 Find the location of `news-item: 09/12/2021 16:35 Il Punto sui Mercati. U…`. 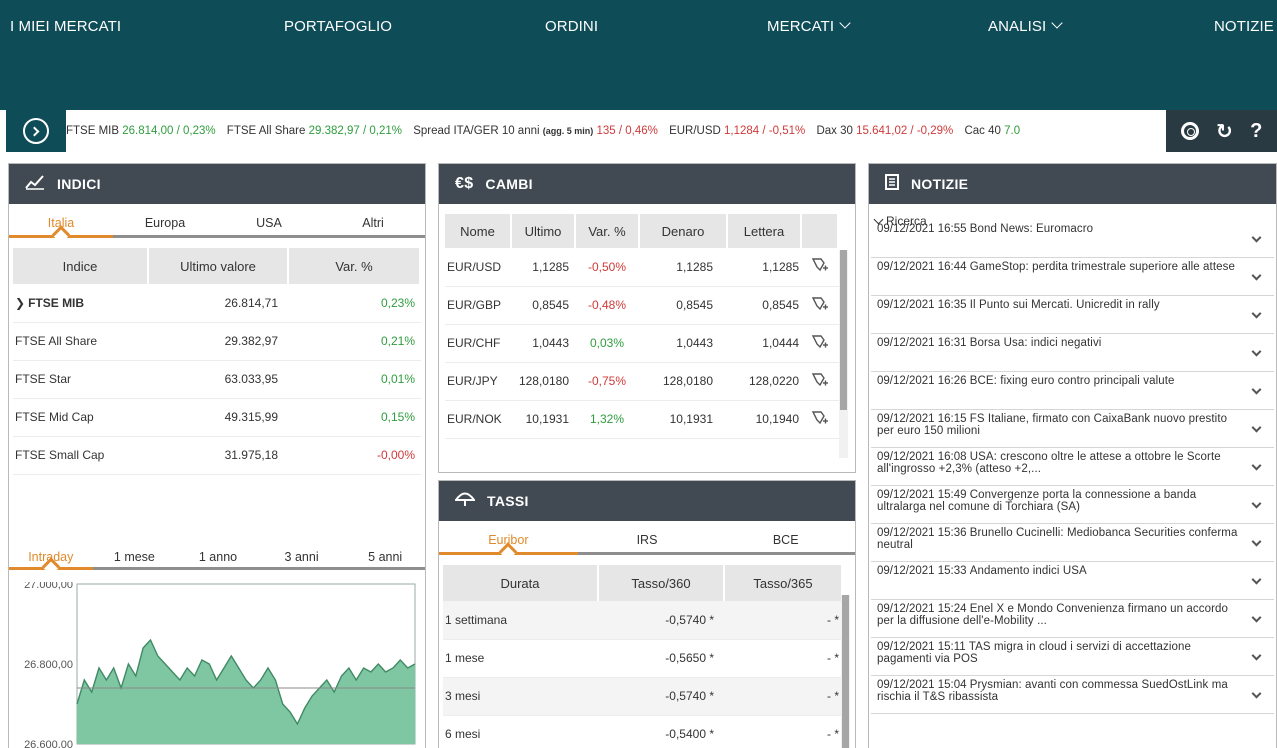

news-item: 09/12/2021 16:35 Il Punto sui Mercati. U… is located at coordinates (1072, 315).